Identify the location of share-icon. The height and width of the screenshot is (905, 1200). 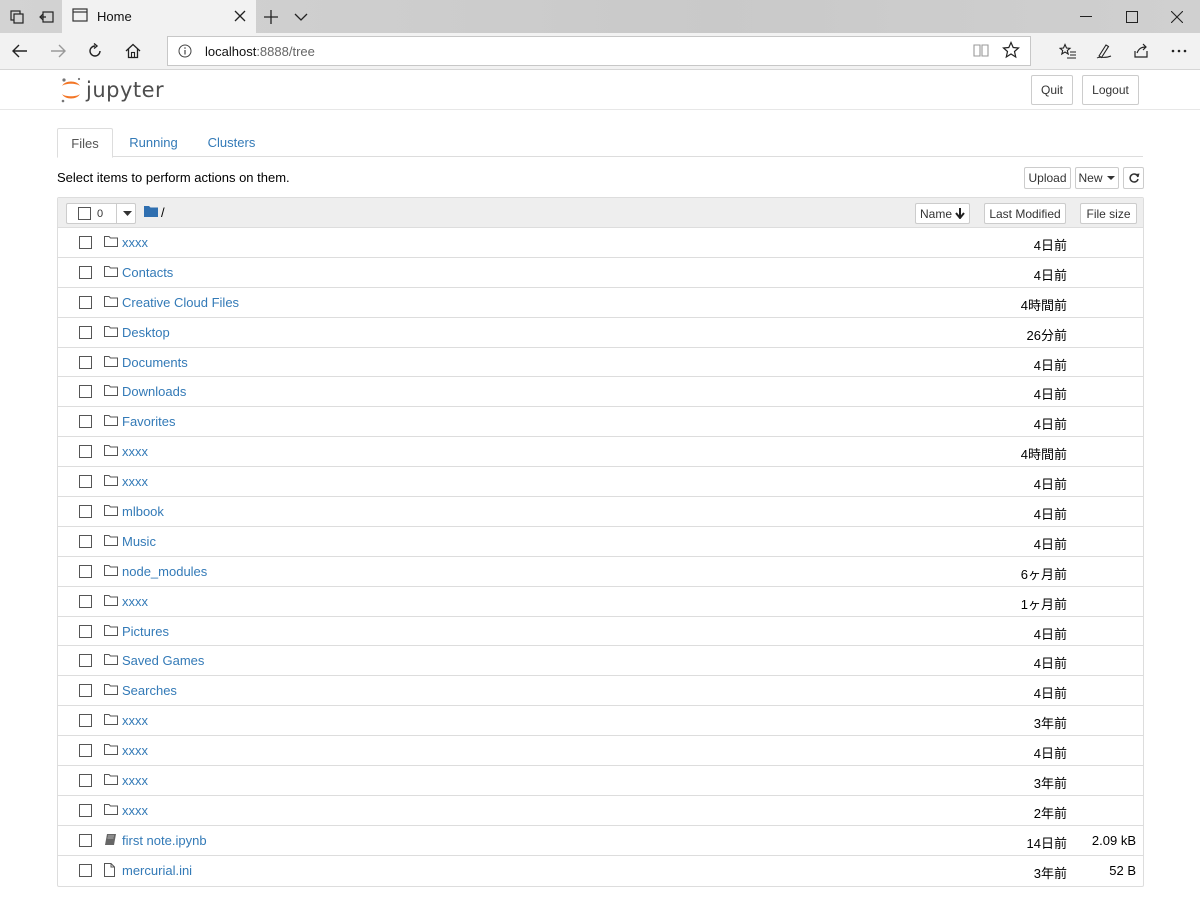
(1141, 51).